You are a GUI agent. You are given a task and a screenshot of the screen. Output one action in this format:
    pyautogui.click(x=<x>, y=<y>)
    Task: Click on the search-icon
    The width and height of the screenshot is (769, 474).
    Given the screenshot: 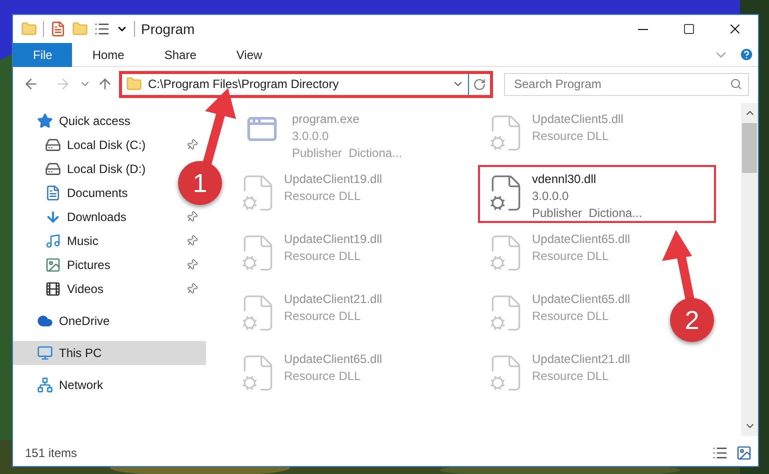 What is the action you would take?
    pyautogui.click(x=736, y=84)
    